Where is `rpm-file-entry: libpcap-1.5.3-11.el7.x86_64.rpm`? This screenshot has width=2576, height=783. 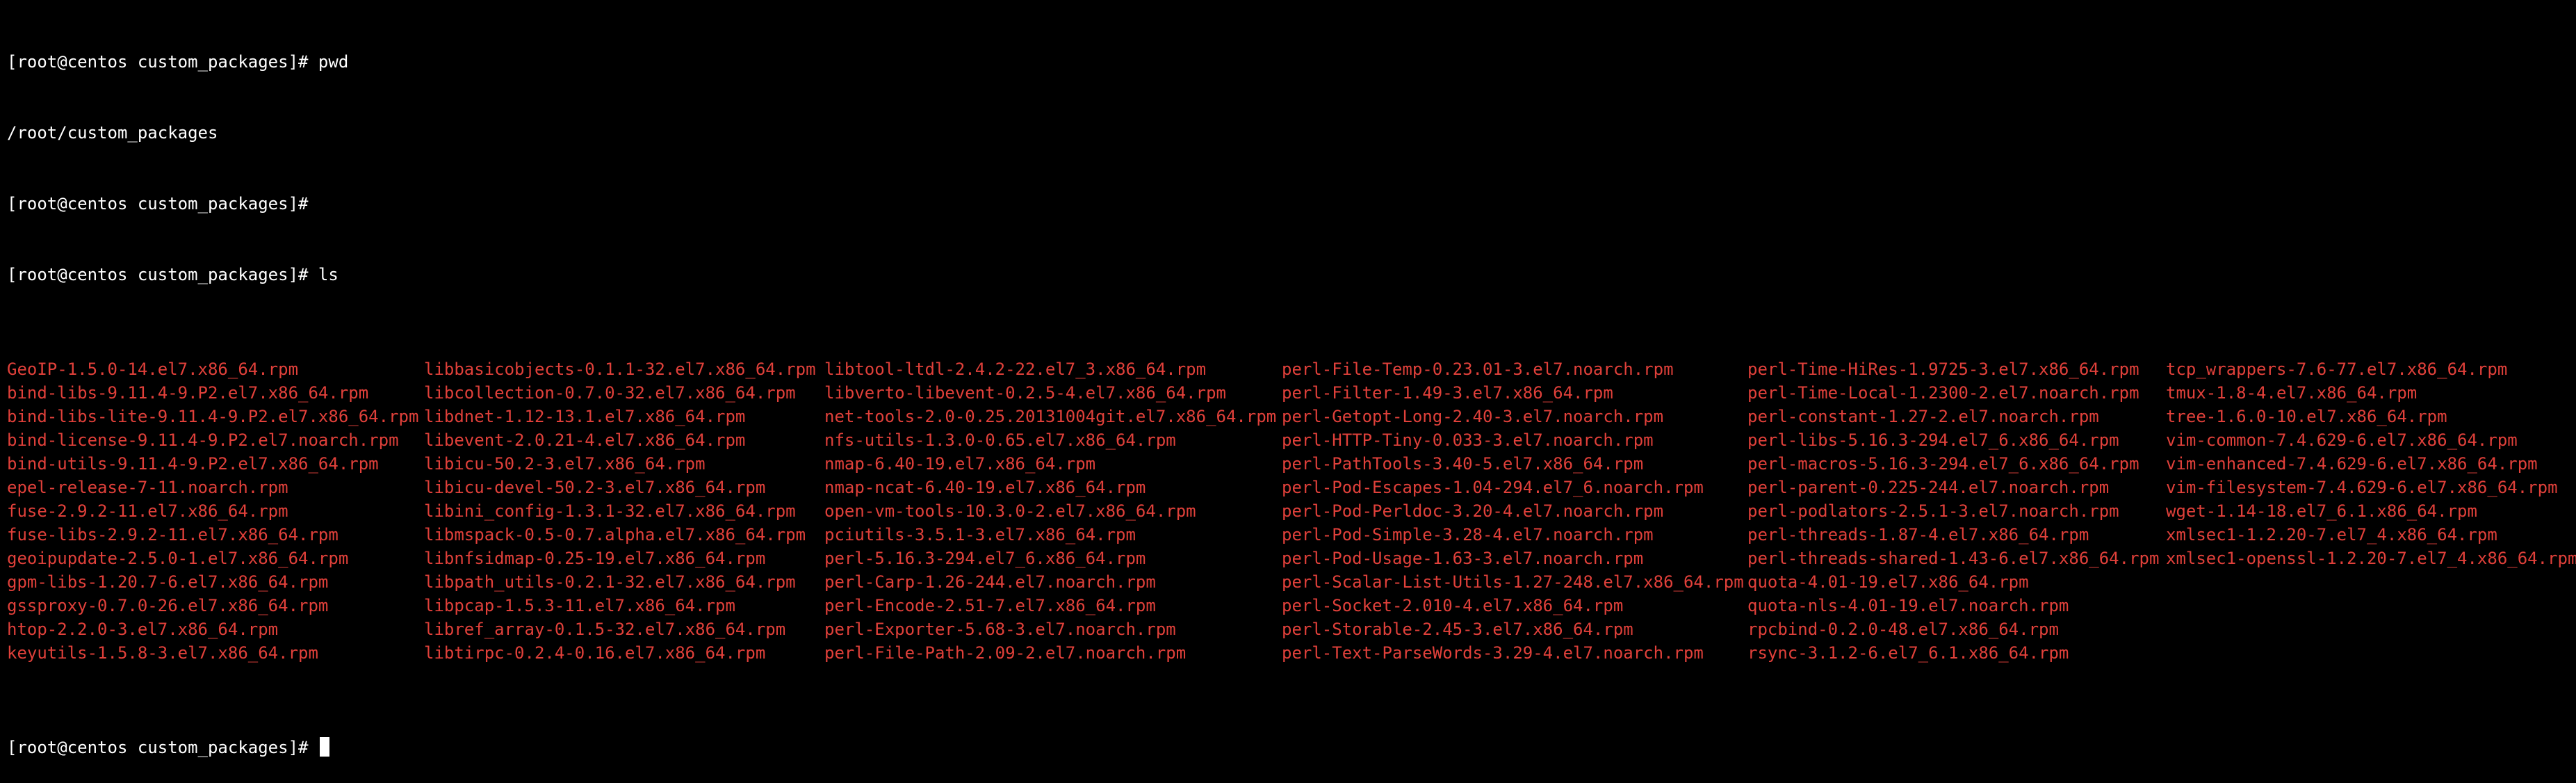
rpm-file-entry: libpcap-1.5.3-11.el7.x86_64.rpm is located at coordinates (579, 605).